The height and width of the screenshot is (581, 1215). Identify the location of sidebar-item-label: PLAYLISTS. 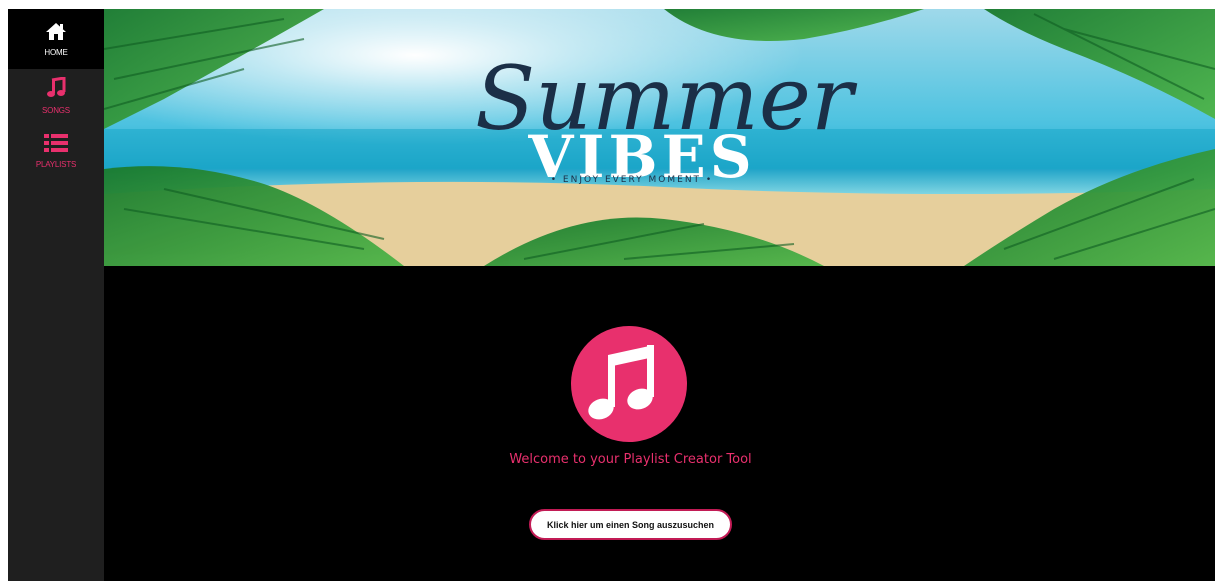
(56, 164).